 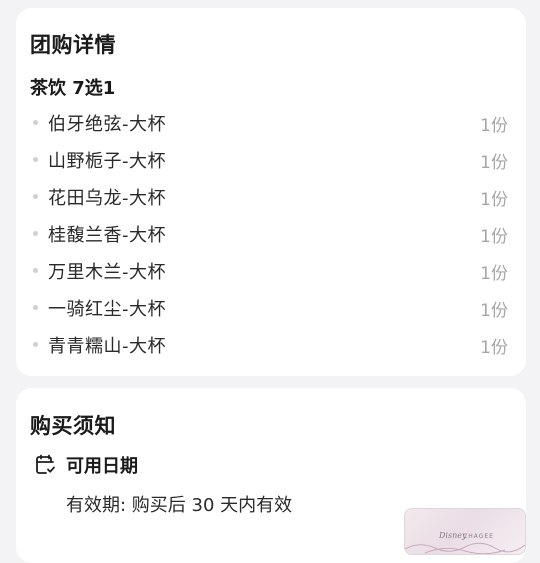 I want to click on package-item-name: 一骑红尘-大杯, so click(x=107, y=309).